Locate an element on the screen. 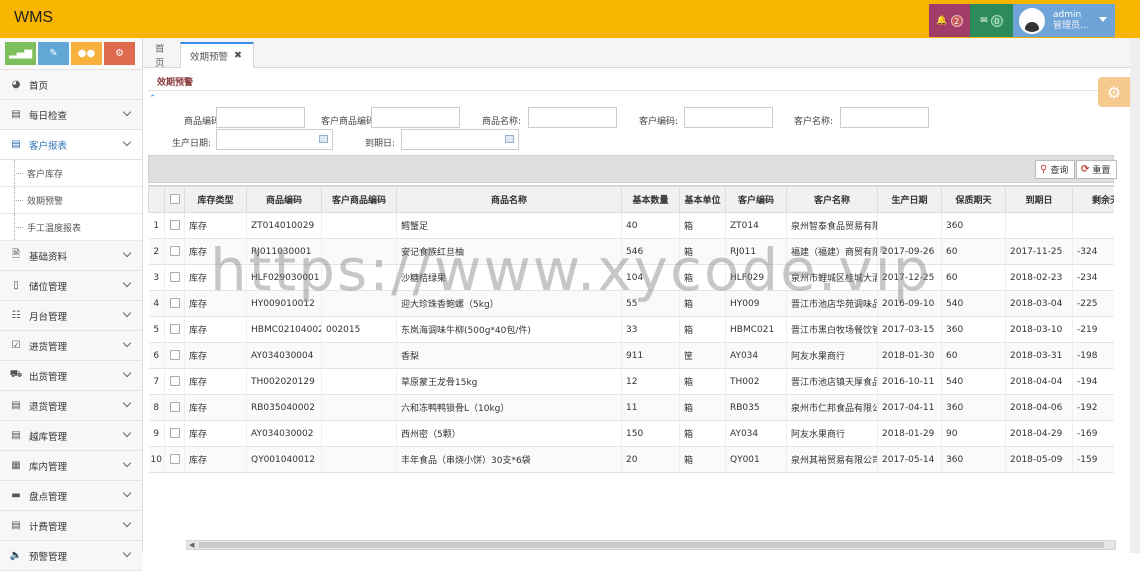 The image size is (1140, 571). table-cell: 2016-10-11 is located at coordinates (909, 381).